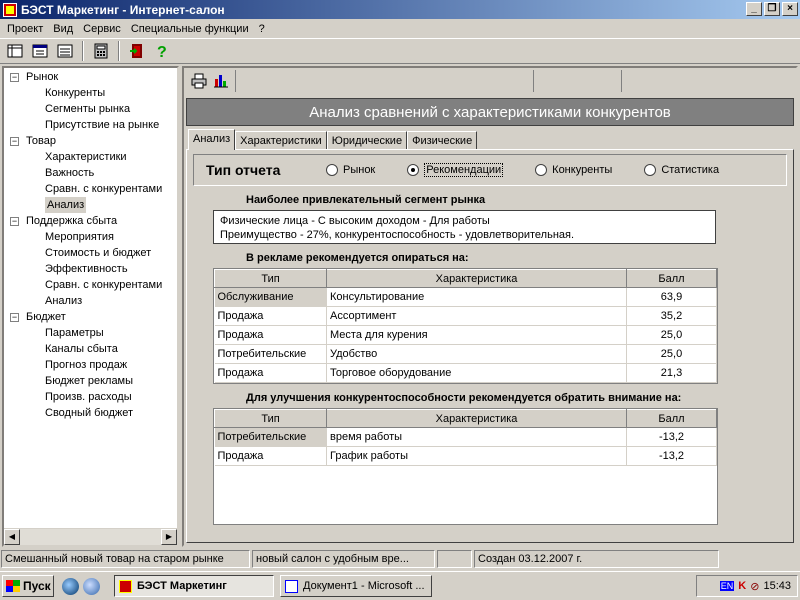 This screenshot has height=600, width=800. I want to click on tree-node-market: Рынок, so click(42, 77).